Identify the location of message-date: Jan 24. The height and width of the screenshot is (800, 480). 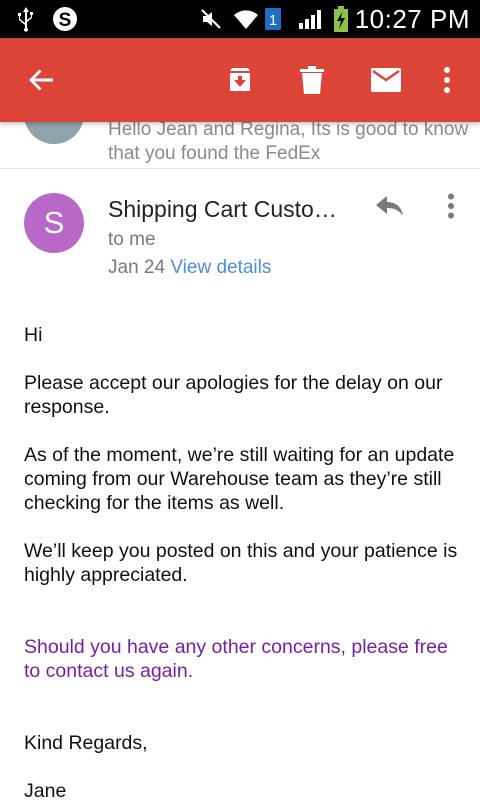
(137, 267).